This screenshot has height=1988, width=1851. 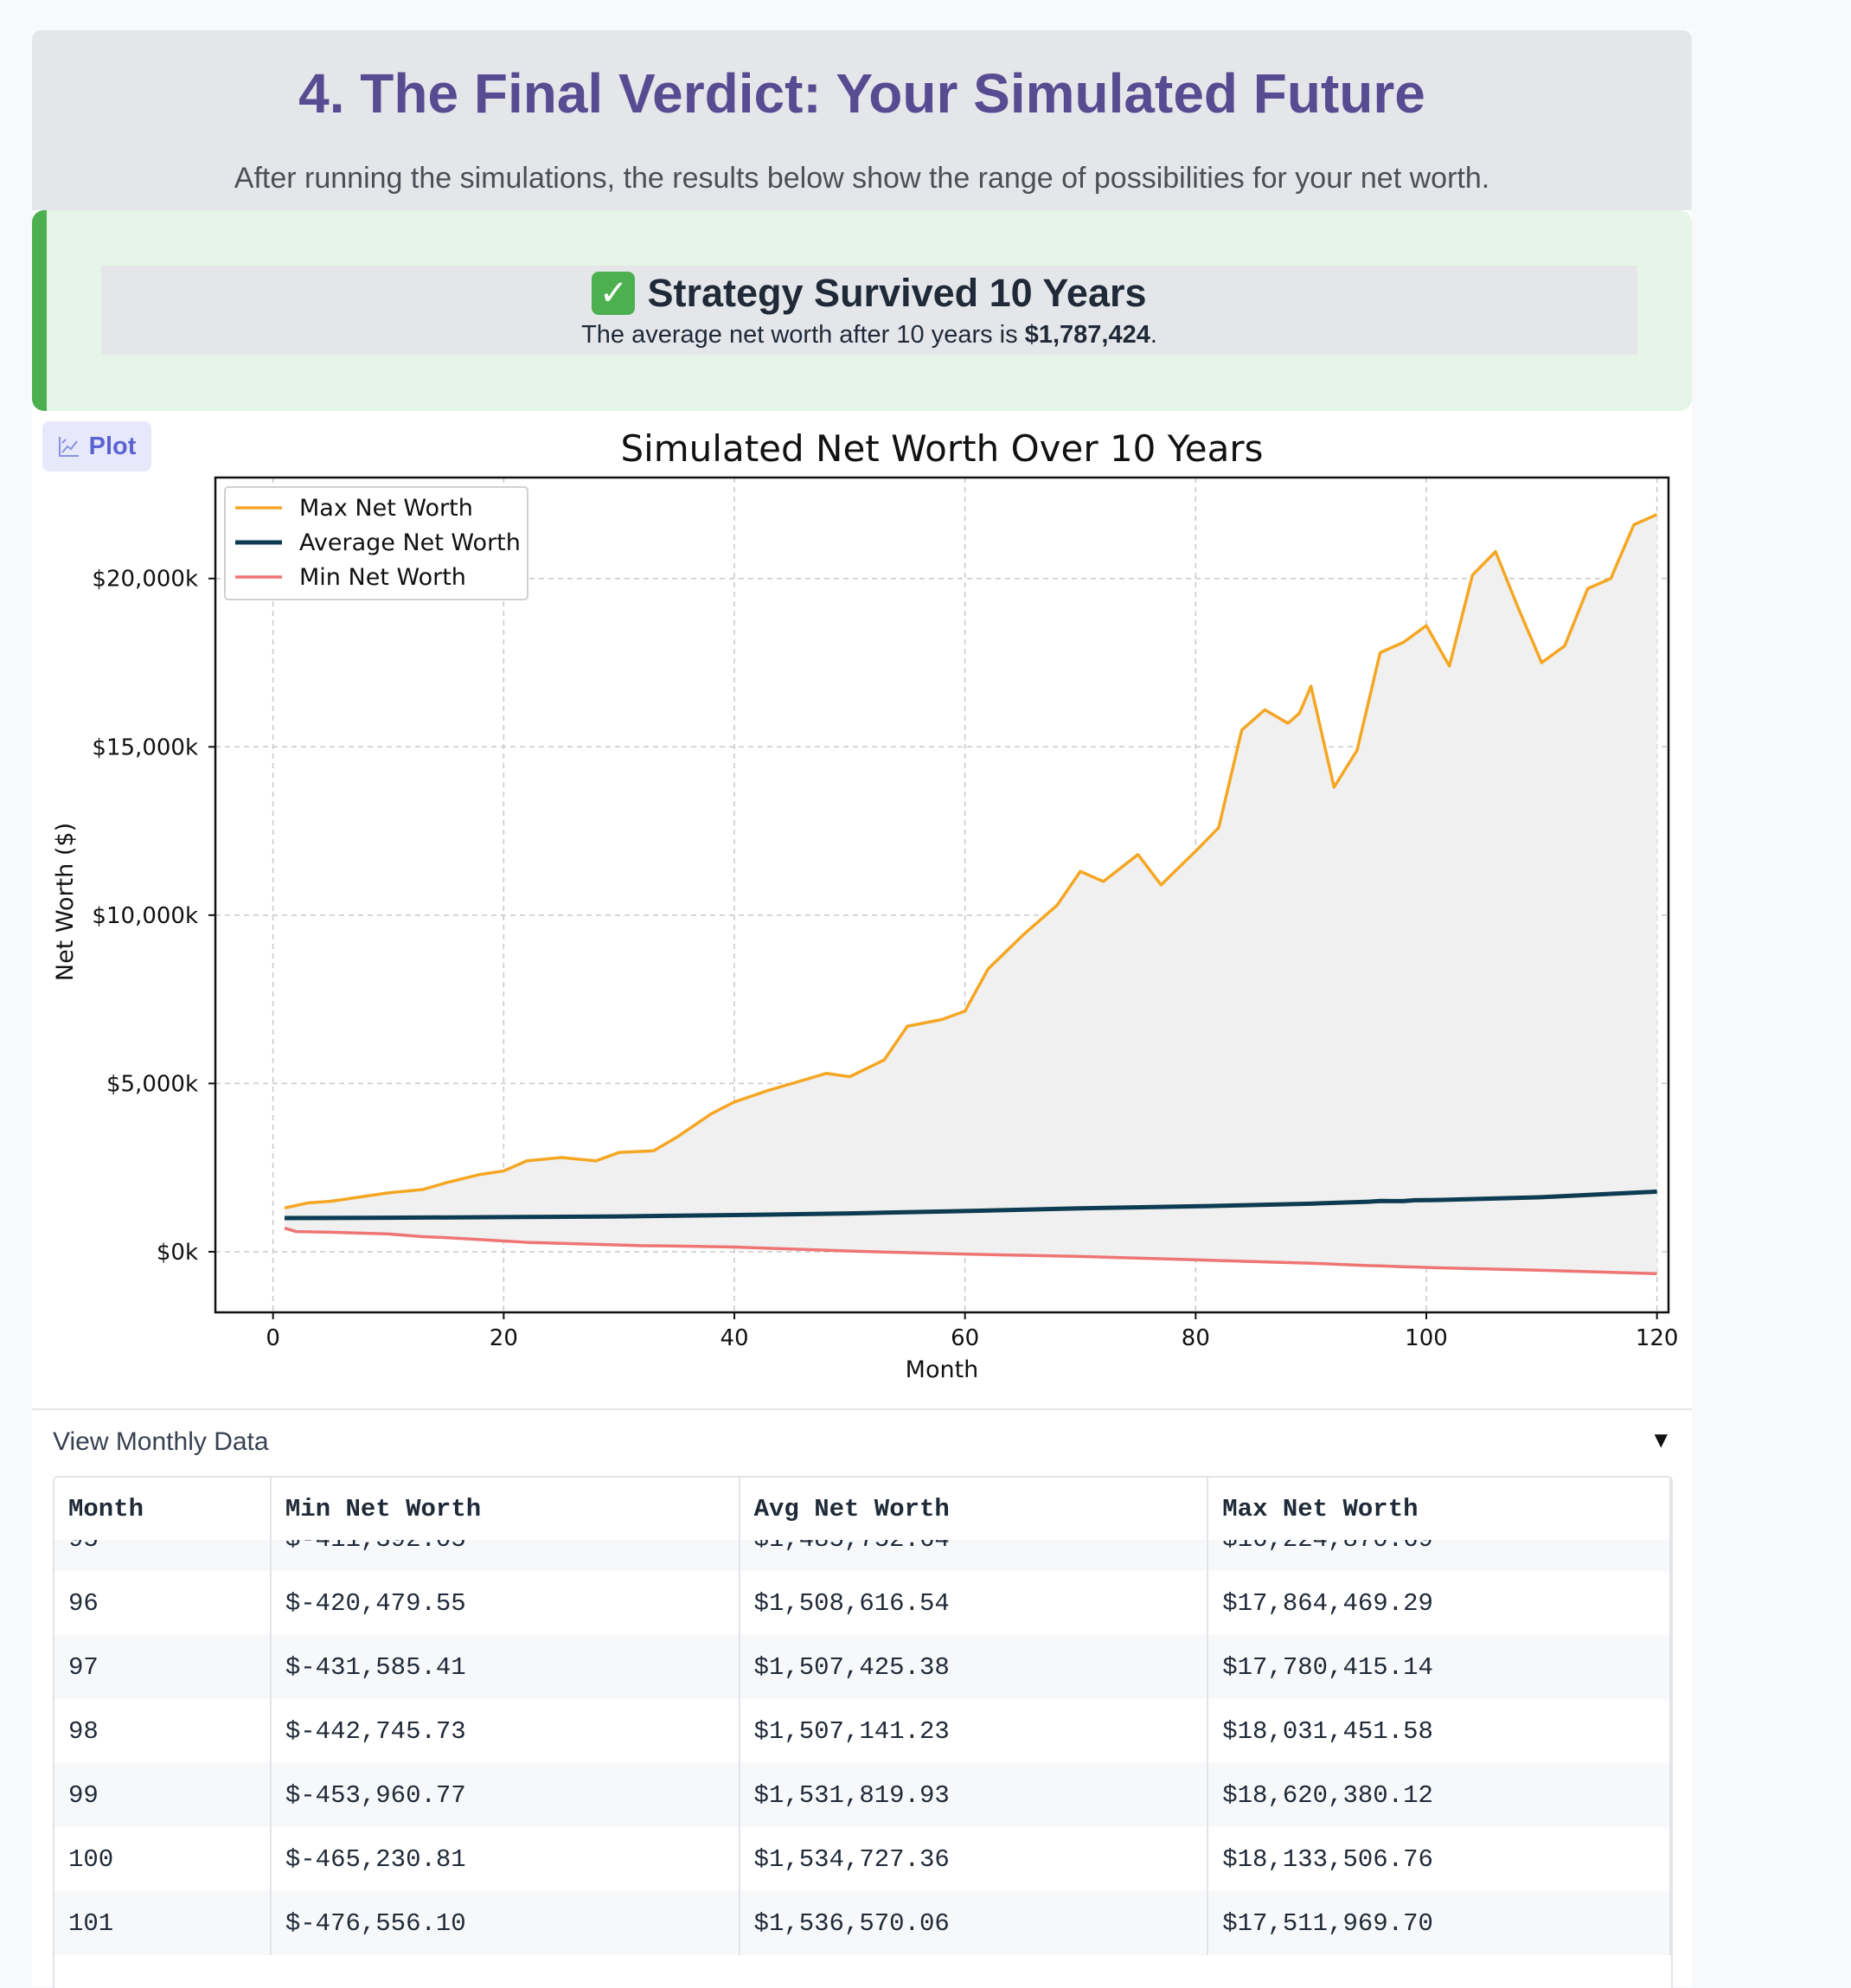 I want to click on table-cell: $-476,556.10, so click(x=505, y=1923).